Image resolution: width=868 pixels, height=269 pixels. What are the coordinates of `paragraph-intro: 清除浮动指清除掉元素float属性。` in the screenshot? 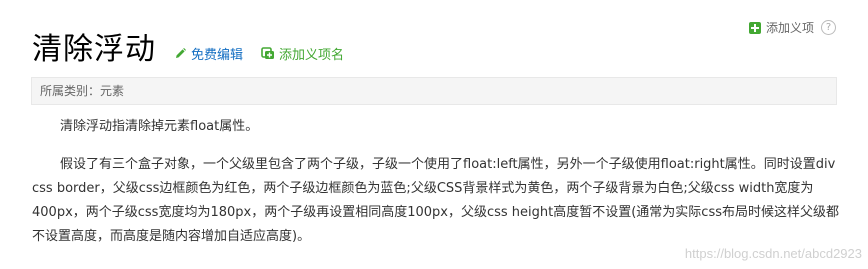 It's located at (159, 126).